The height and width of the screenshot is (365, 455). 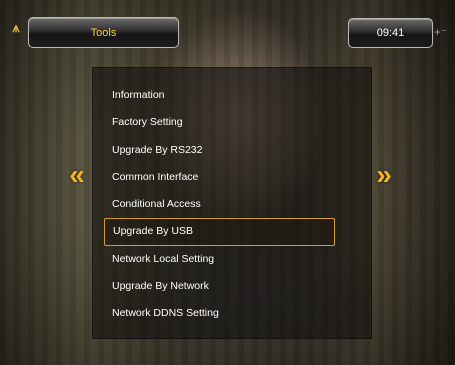 I want to click on menu-item-network-ddns-setting: Network DDNS Setting, so click(x=219, y=313).